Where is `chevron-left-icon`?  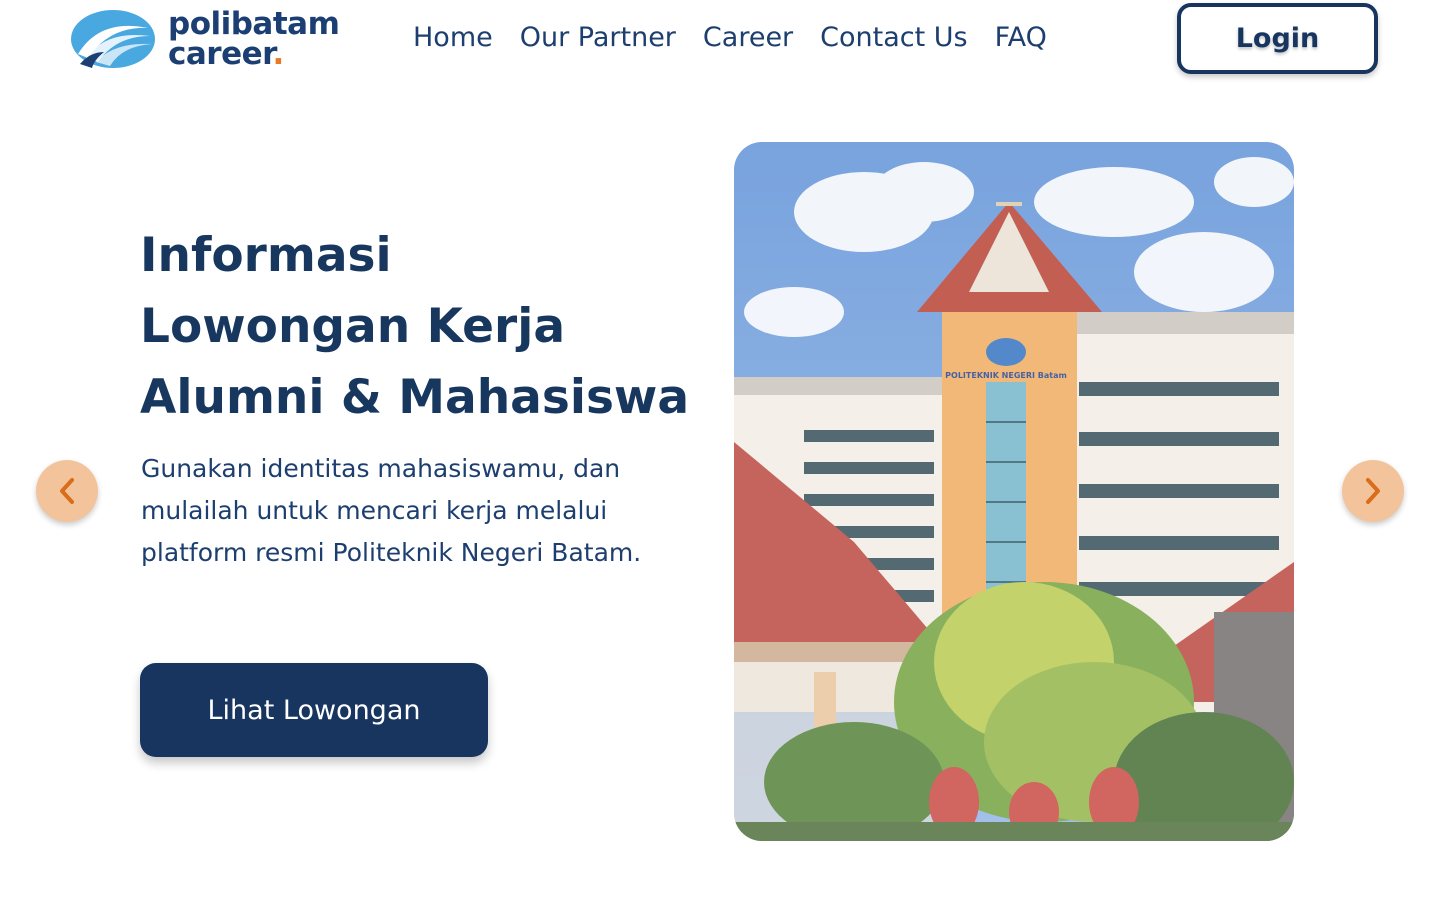 chevron-left-icon is located at coordinates (67, 491).